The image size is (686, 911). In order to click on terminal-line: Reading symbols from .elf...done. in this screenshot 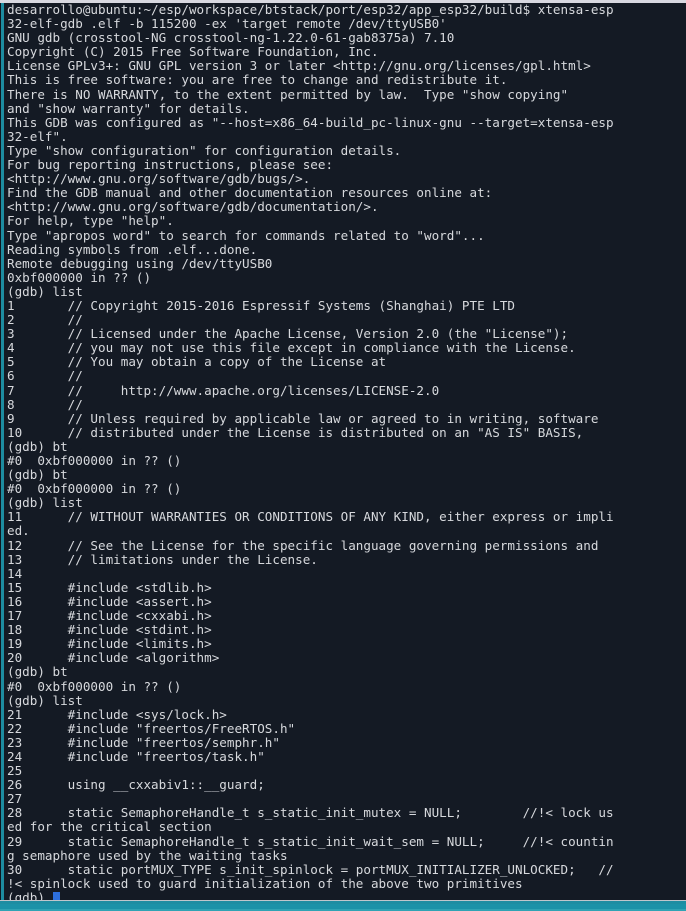, I will do `click(132, 249)`.